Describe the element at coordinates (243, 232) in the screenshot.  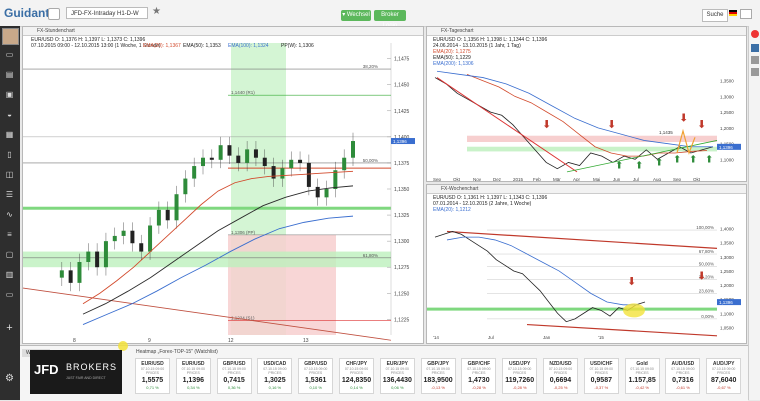
I see `level-label: 1,1306 (PP)` at that location.